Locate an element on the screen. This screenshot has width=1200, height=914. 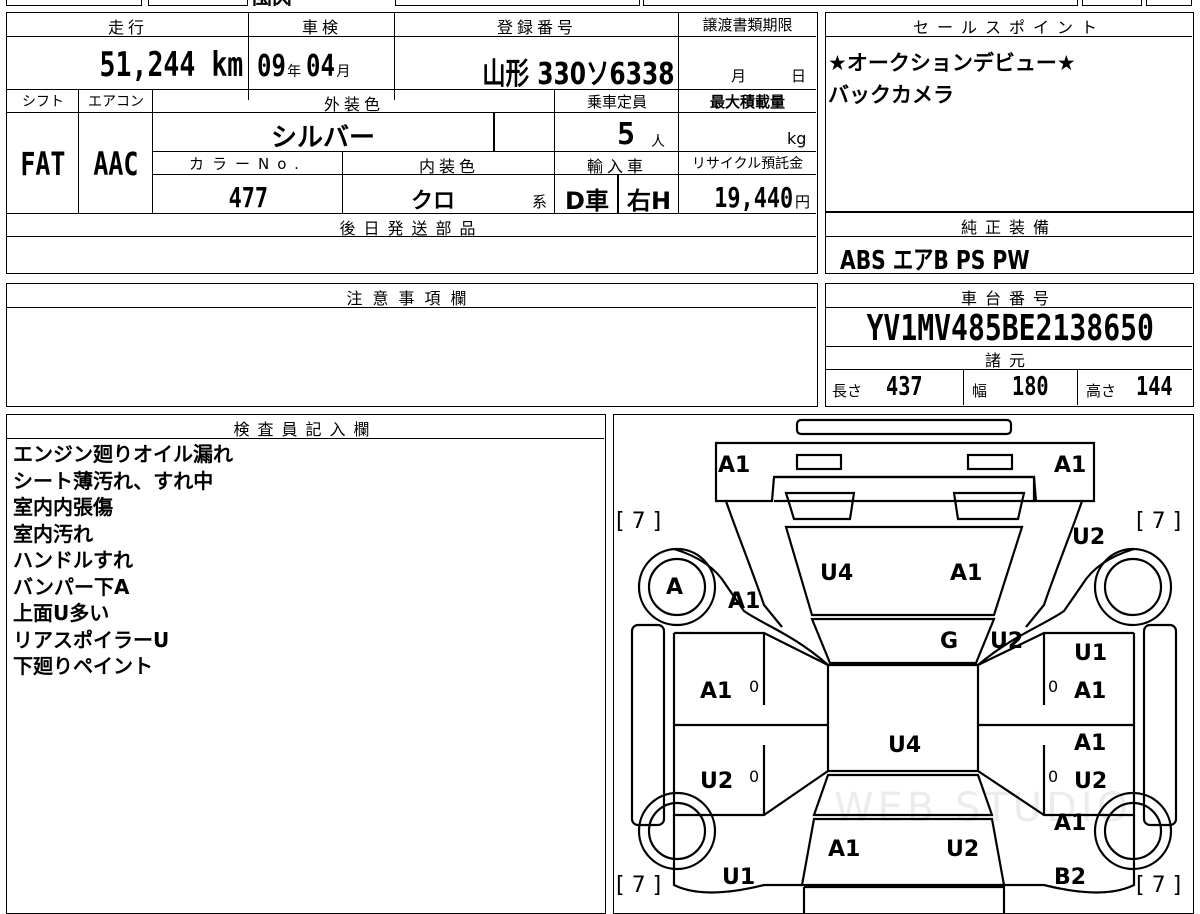
notes-label: 注意事項欄 is located at coordinates (411, 298).